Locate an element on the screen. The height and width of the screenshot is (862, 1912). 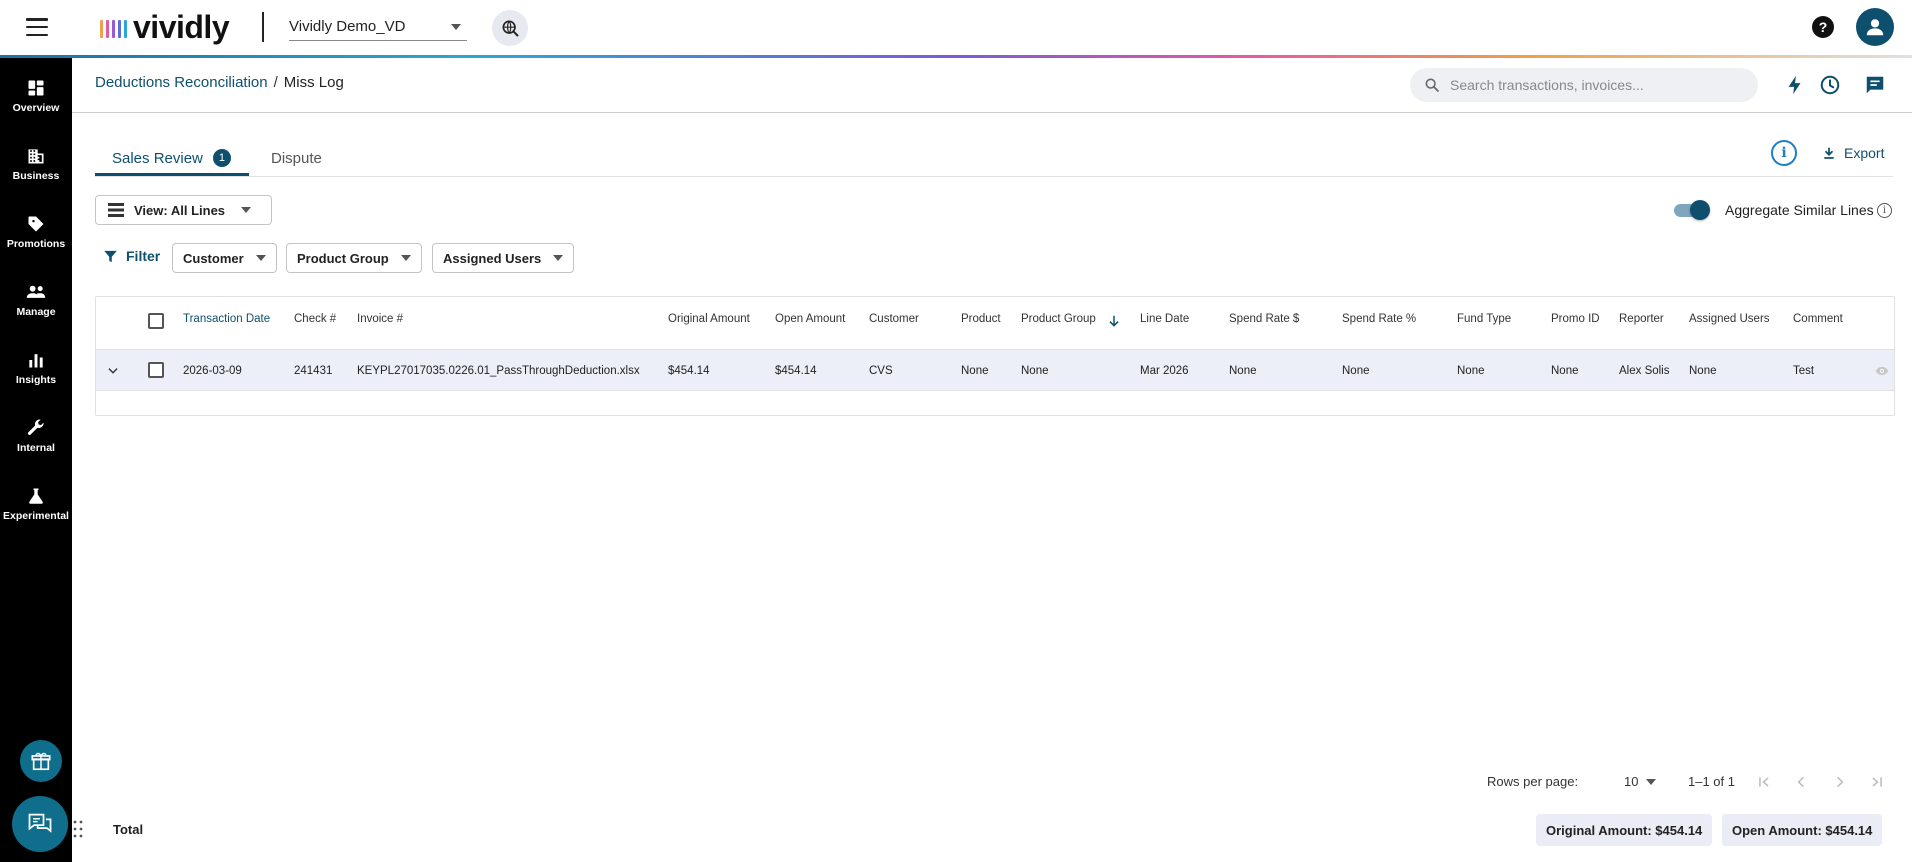
sidebar-item-label: Overview is located at coordinates (36, 108).